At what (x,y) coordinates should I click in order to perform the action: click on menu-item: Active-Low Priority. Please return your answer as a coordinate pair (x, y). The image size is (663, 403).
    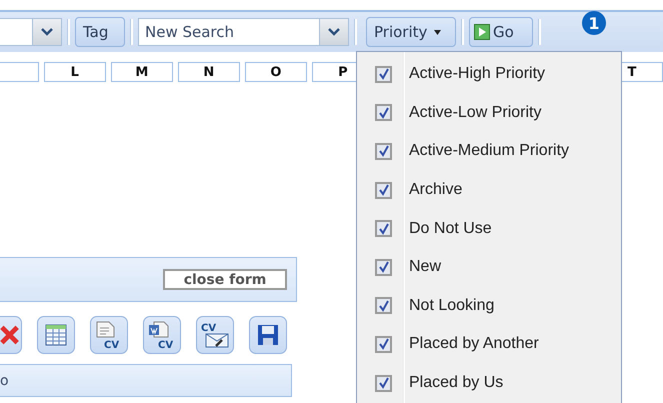
    Looking at the image, I should click on (489, 113).